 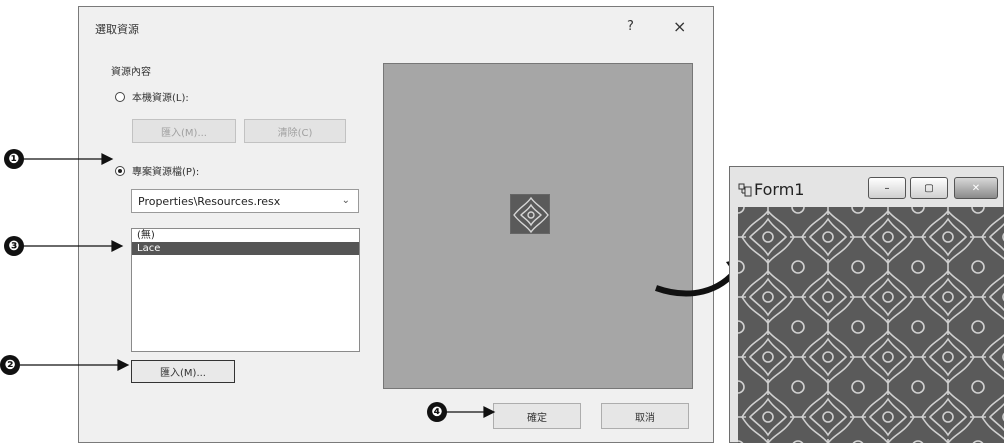 I want to click on close-button: ✕, so click(x=976, y=188).